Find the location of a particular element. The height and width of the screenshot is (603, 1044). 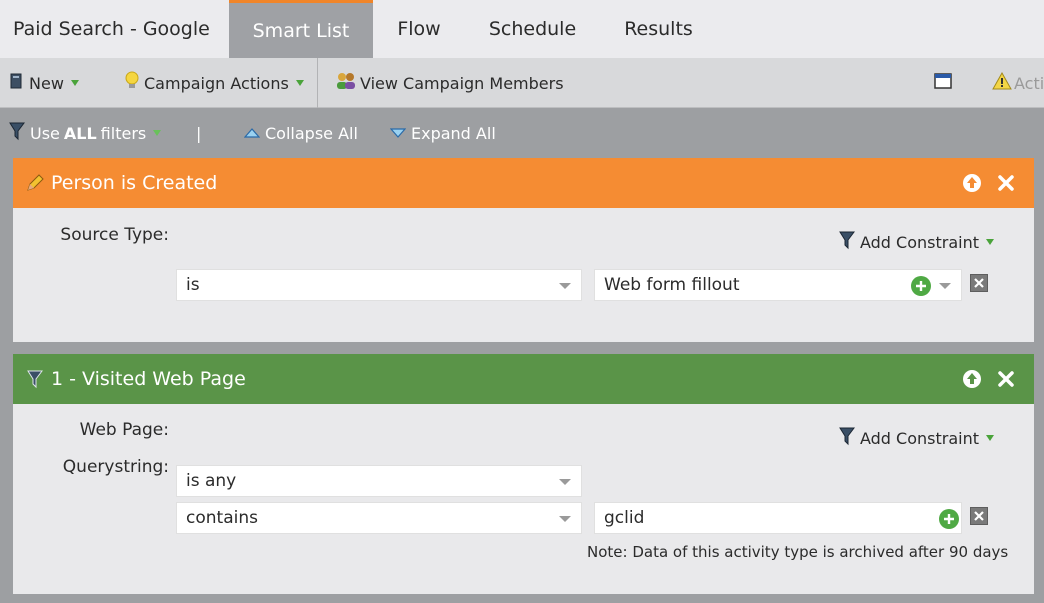

tab-schedule: Schedule is located at coordinates (532, 29).